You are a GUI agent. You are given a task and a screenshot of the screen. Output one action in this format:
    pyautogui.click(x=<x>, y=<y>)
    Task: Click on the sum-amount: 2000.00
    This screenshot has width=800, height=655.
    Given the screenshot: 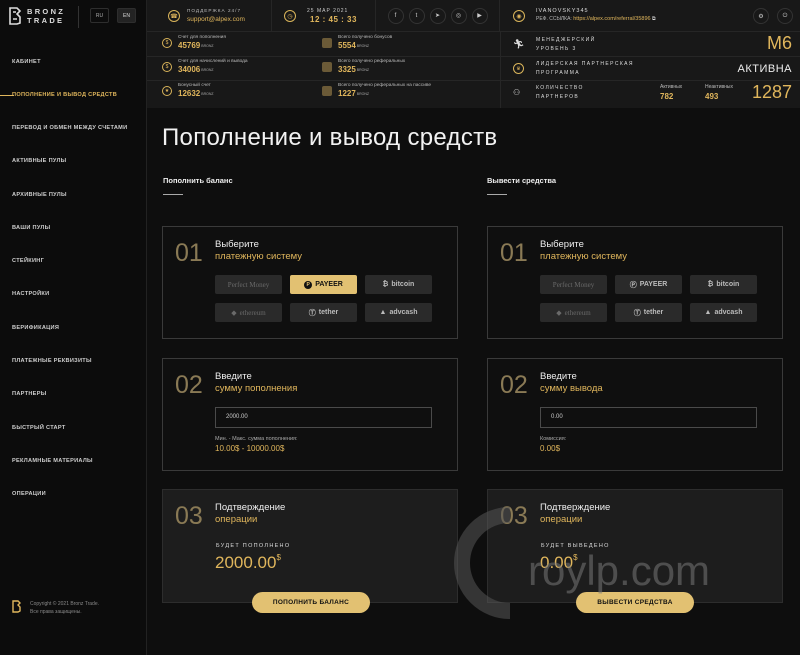 What is the action you would take?
    pyautogui.click(x=246, y=562)
    